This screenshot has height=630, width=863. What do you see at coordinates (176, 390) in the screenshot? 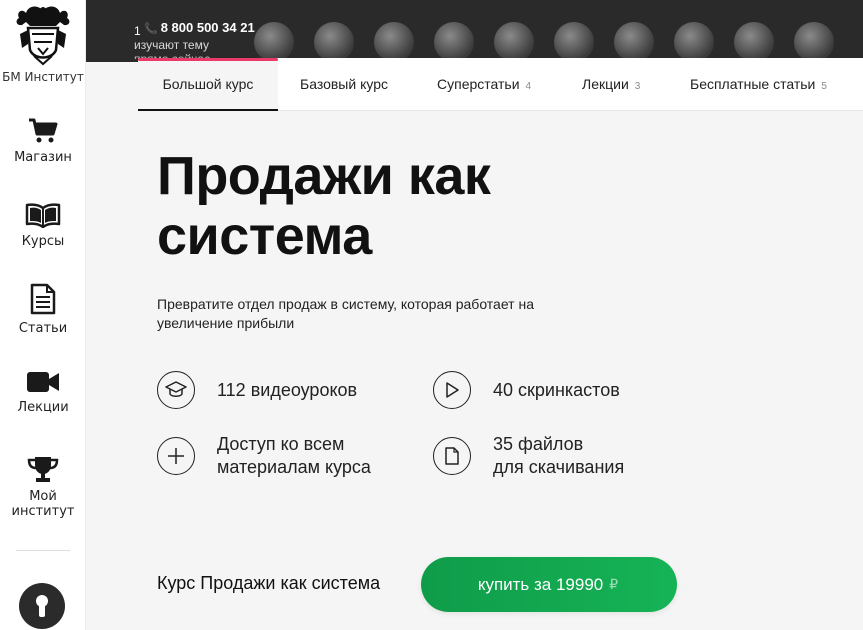
I see `graduation-cap-icon` at bounding box center [176, 390].